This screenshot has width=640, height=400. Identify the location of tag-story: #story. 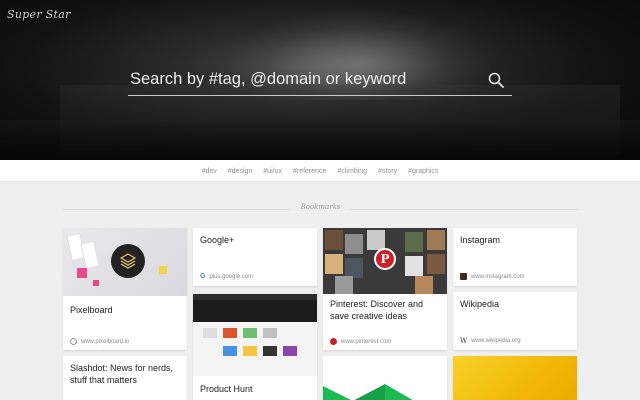
(387, 171).